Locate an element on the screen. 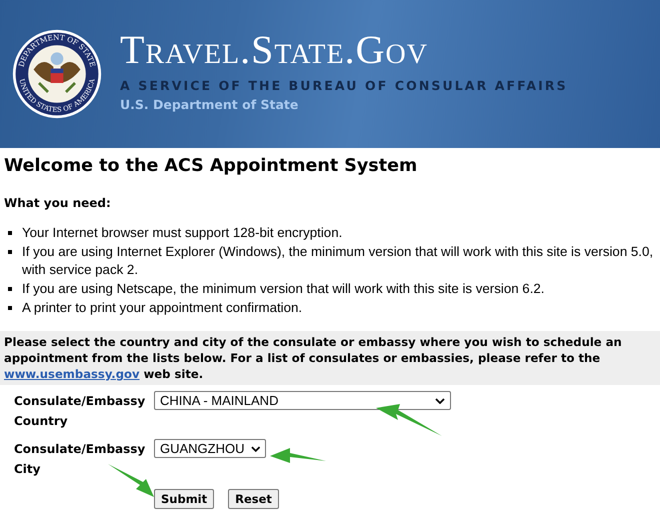 This screenshot has height=513, width=660. requirement-text: Your Internet browser must support 128-bit encryption. is located at coordinates (182, 233).